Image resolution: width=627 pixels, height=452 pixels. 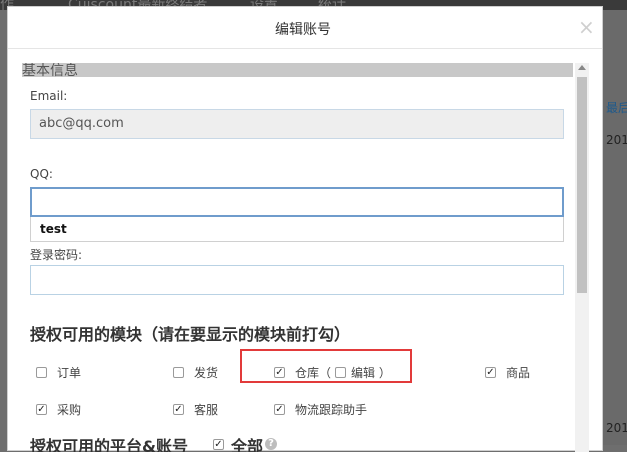 I want to click on highlight-annotation-box, so click(x=326, y=366).